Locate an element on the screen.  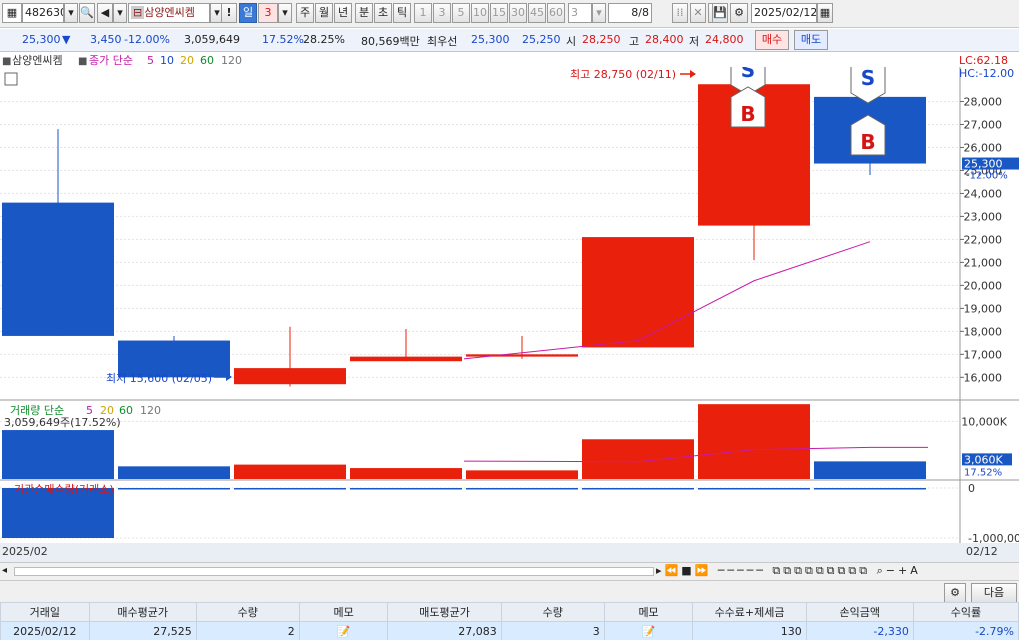
cell-buy-avg: 27,525 is located at coordinates (142, 630).